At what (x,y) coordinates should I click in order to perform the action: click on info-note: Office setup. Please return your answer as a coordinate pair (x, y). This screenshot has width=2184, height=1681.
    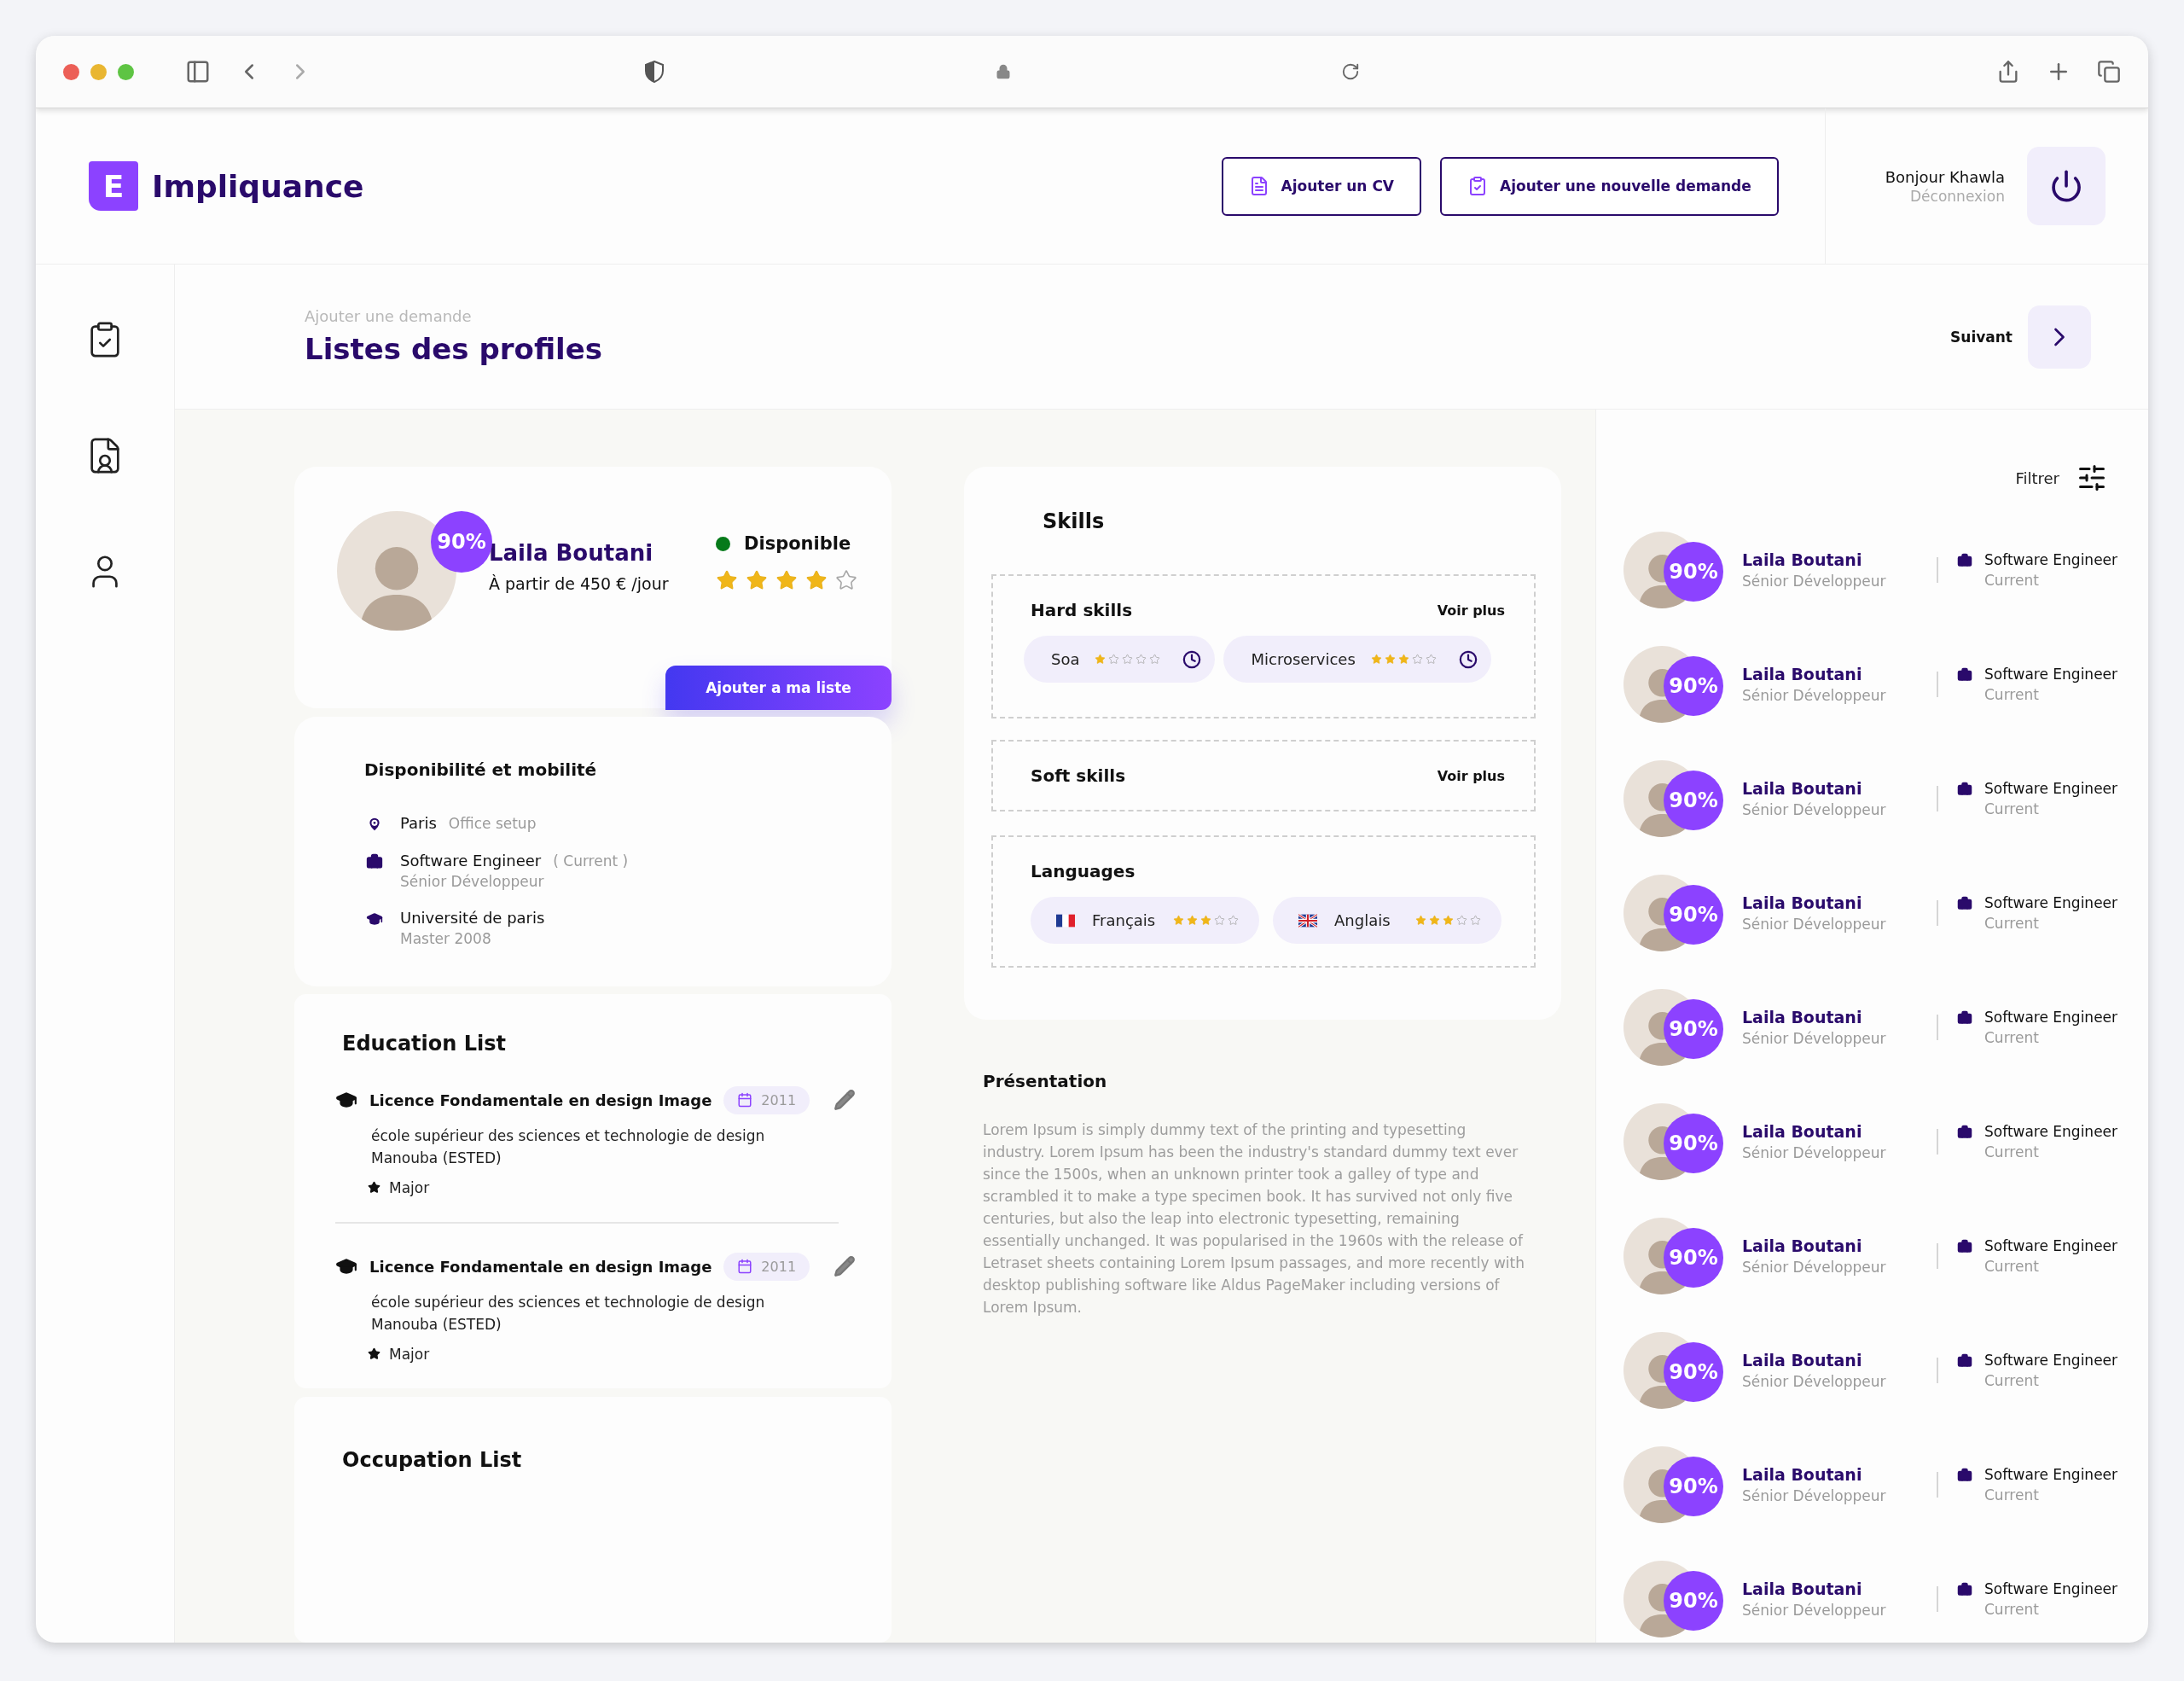
    Looking at the image, I should click on (492, 824).